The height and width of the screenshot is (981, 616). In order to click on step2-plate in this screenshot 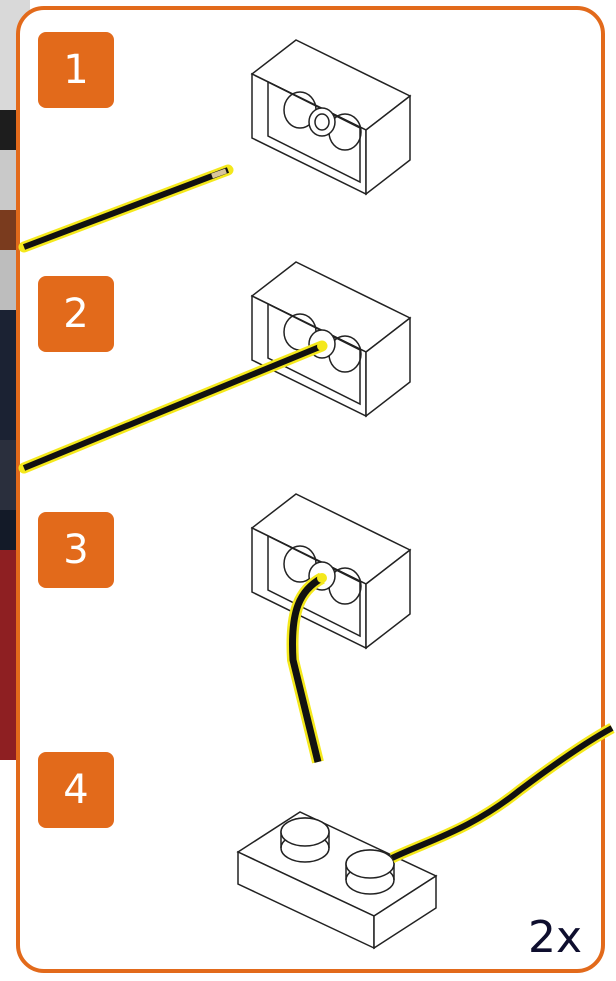, I will do `click(331, 339)`.